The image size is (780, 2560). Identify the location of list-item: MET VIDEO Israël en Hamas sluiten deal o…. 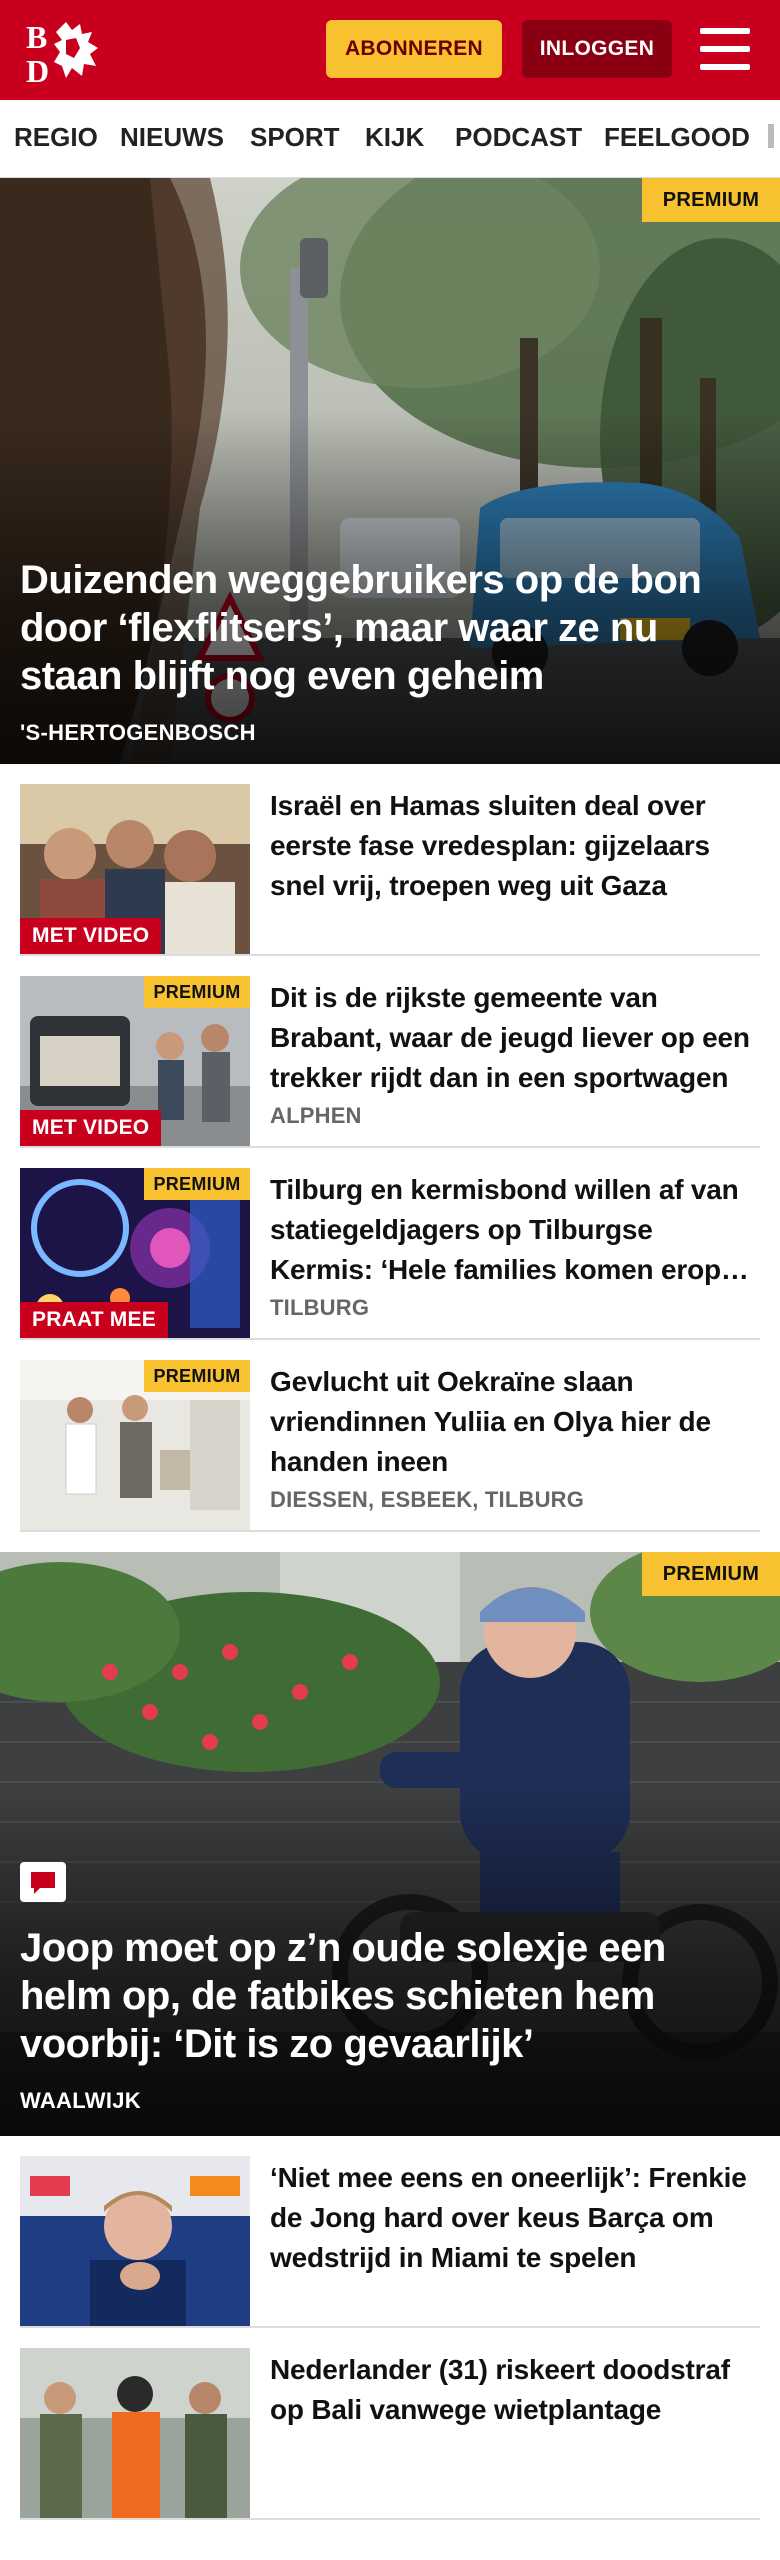
(390, 860).